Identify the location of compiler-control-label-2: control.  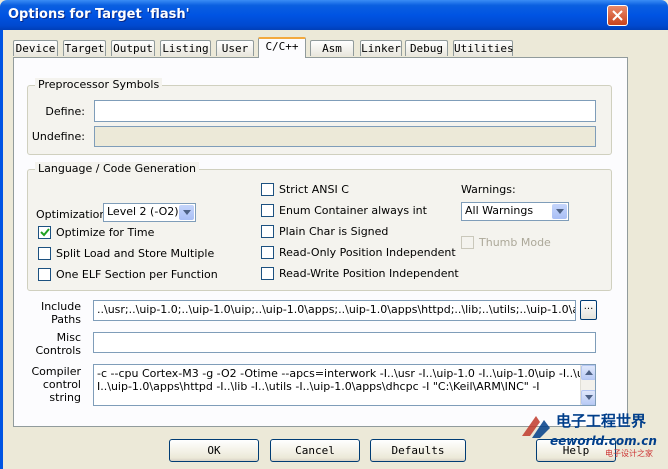
(61, 384).